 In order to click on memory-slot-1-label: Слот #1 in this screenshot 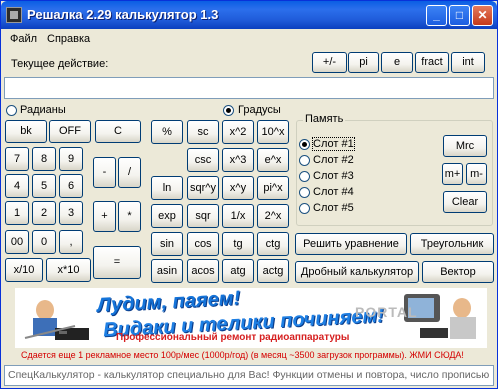, I will do `click(333, 144)`.